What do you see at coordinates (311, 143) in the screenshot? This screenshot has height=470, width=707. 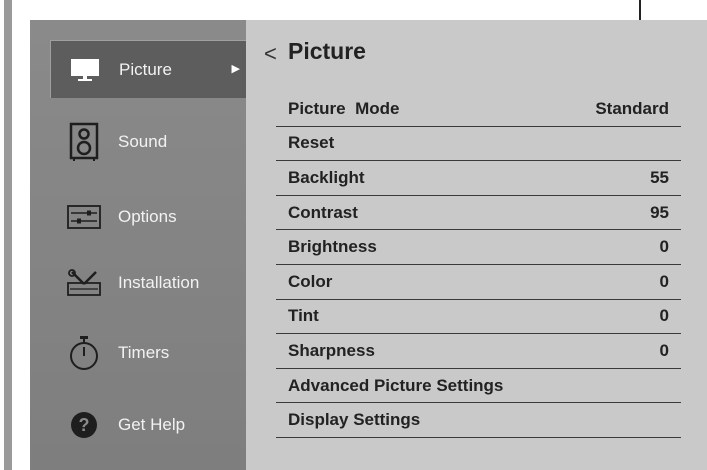 I see `row-label: Reset` at bounding box center [311, 143].